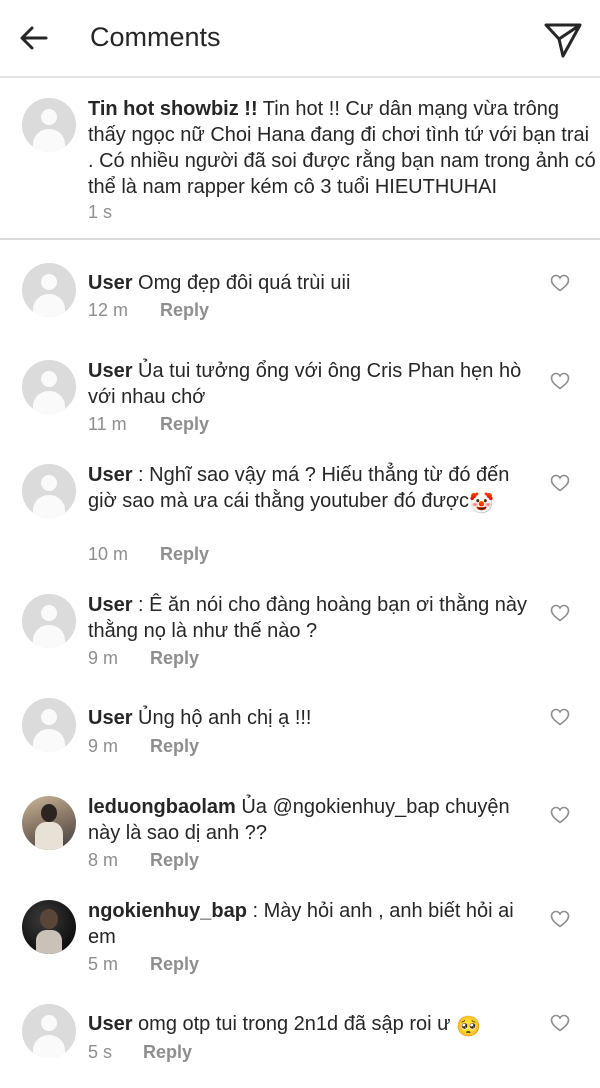  I want to click on timestamp: 1 s, so click(100, 212).